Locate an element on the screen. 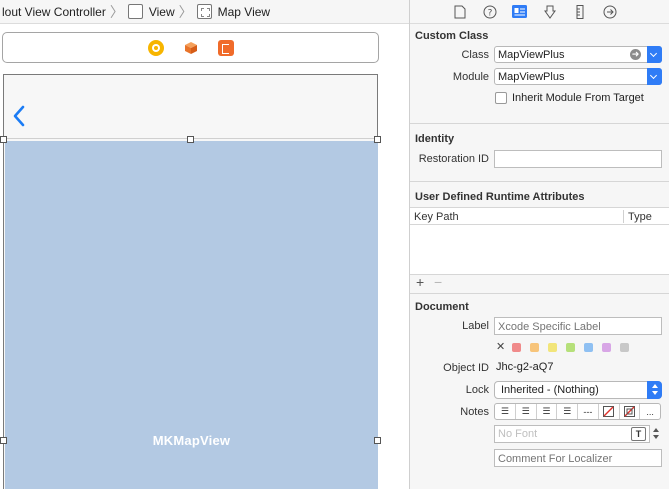 The width and height of the screenshot is (669, 489). file-inspector-icon is located at coordinates (460, 12).